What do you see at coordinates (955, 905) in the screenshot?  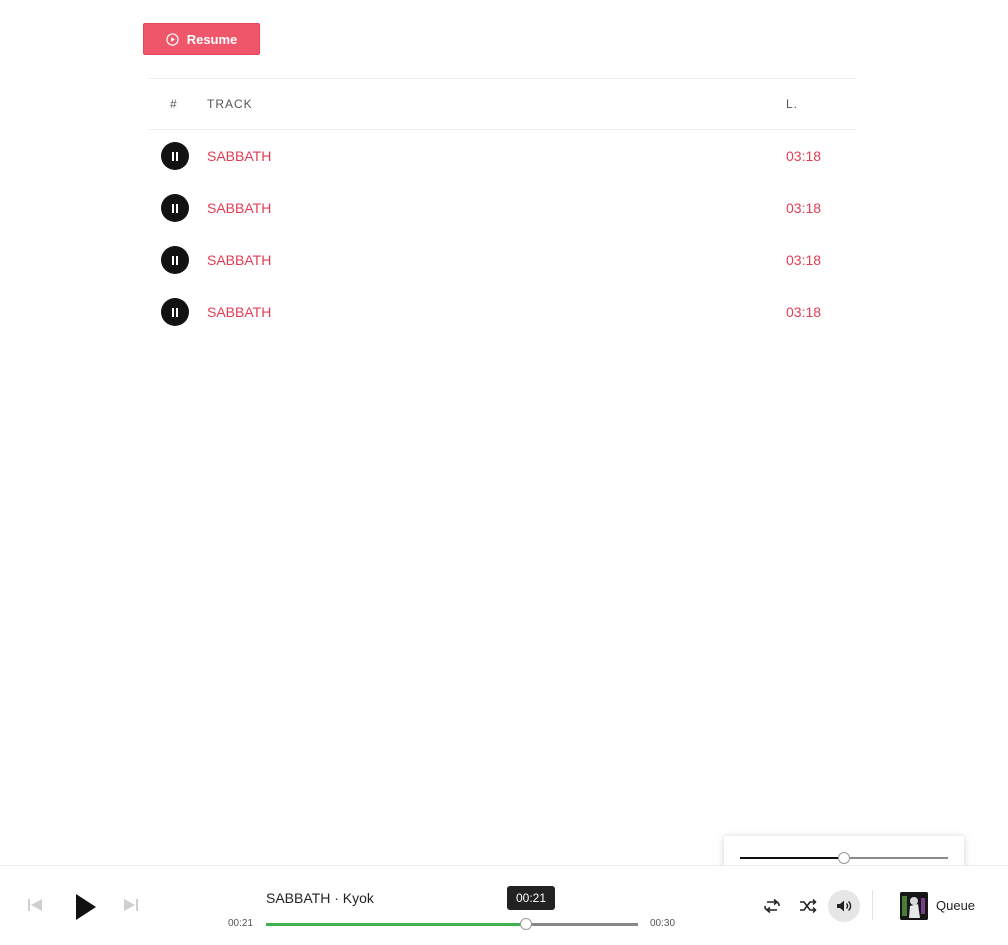 I see `queue-button: Queue` at bounding box center [955, 905].